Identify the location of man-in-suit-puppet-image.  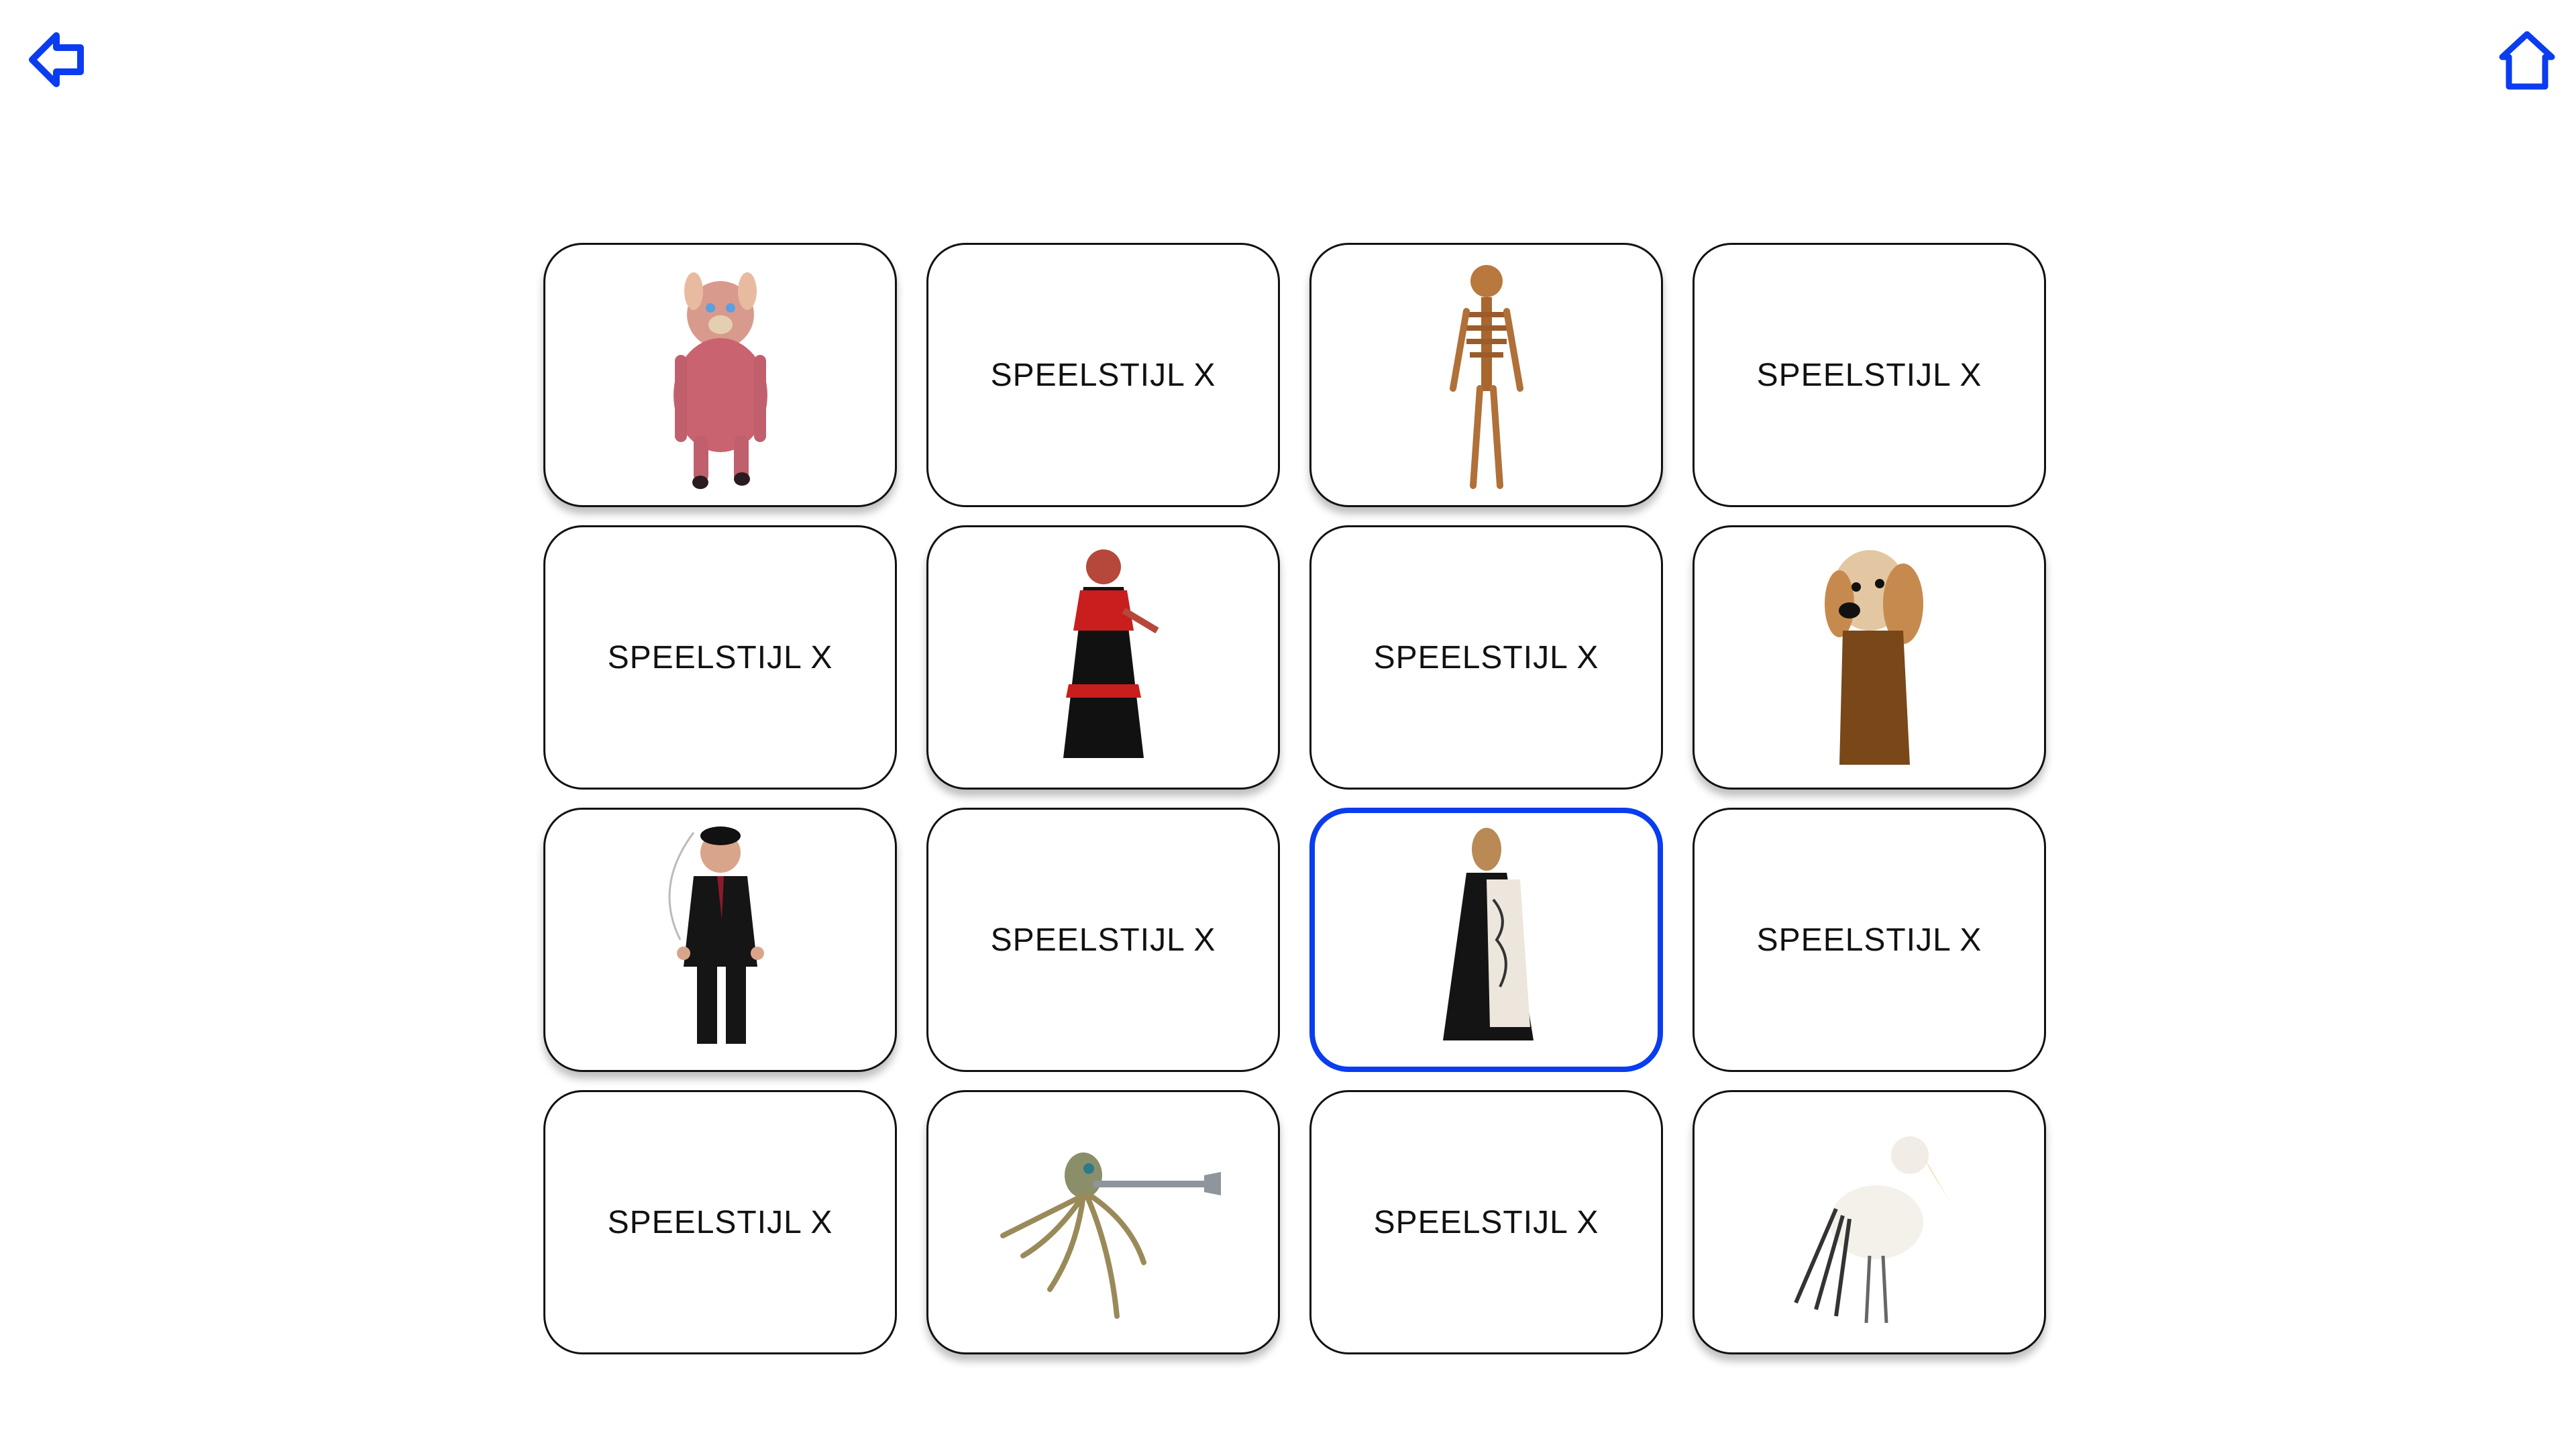
(716, 935).